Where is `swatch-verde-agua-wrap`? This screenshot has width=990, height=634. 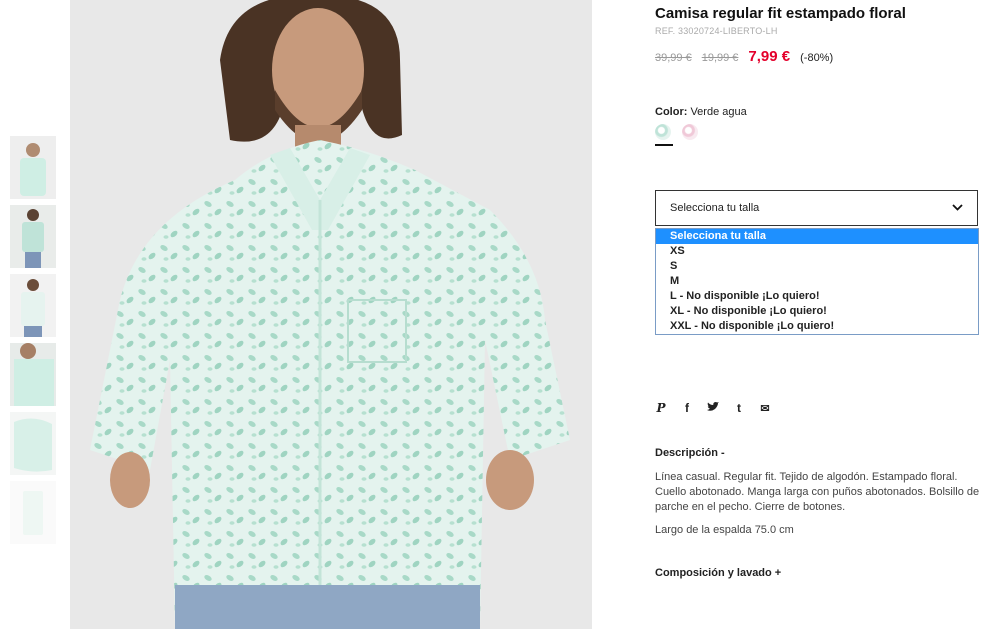 swatch-verde-agua-wrap is located at coordinates (664, 135).